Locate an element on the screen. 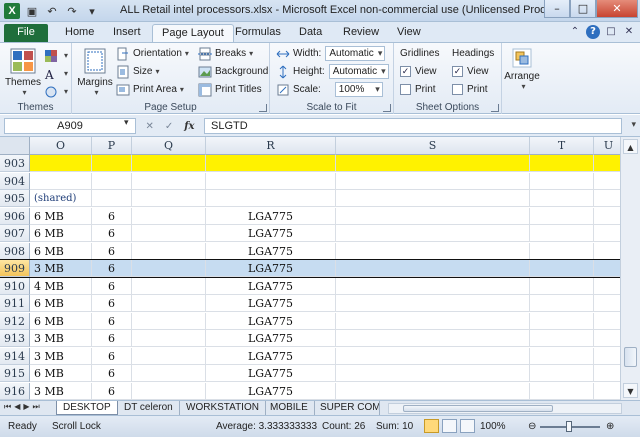  cell-col-r is located at coordinates (271, 163).